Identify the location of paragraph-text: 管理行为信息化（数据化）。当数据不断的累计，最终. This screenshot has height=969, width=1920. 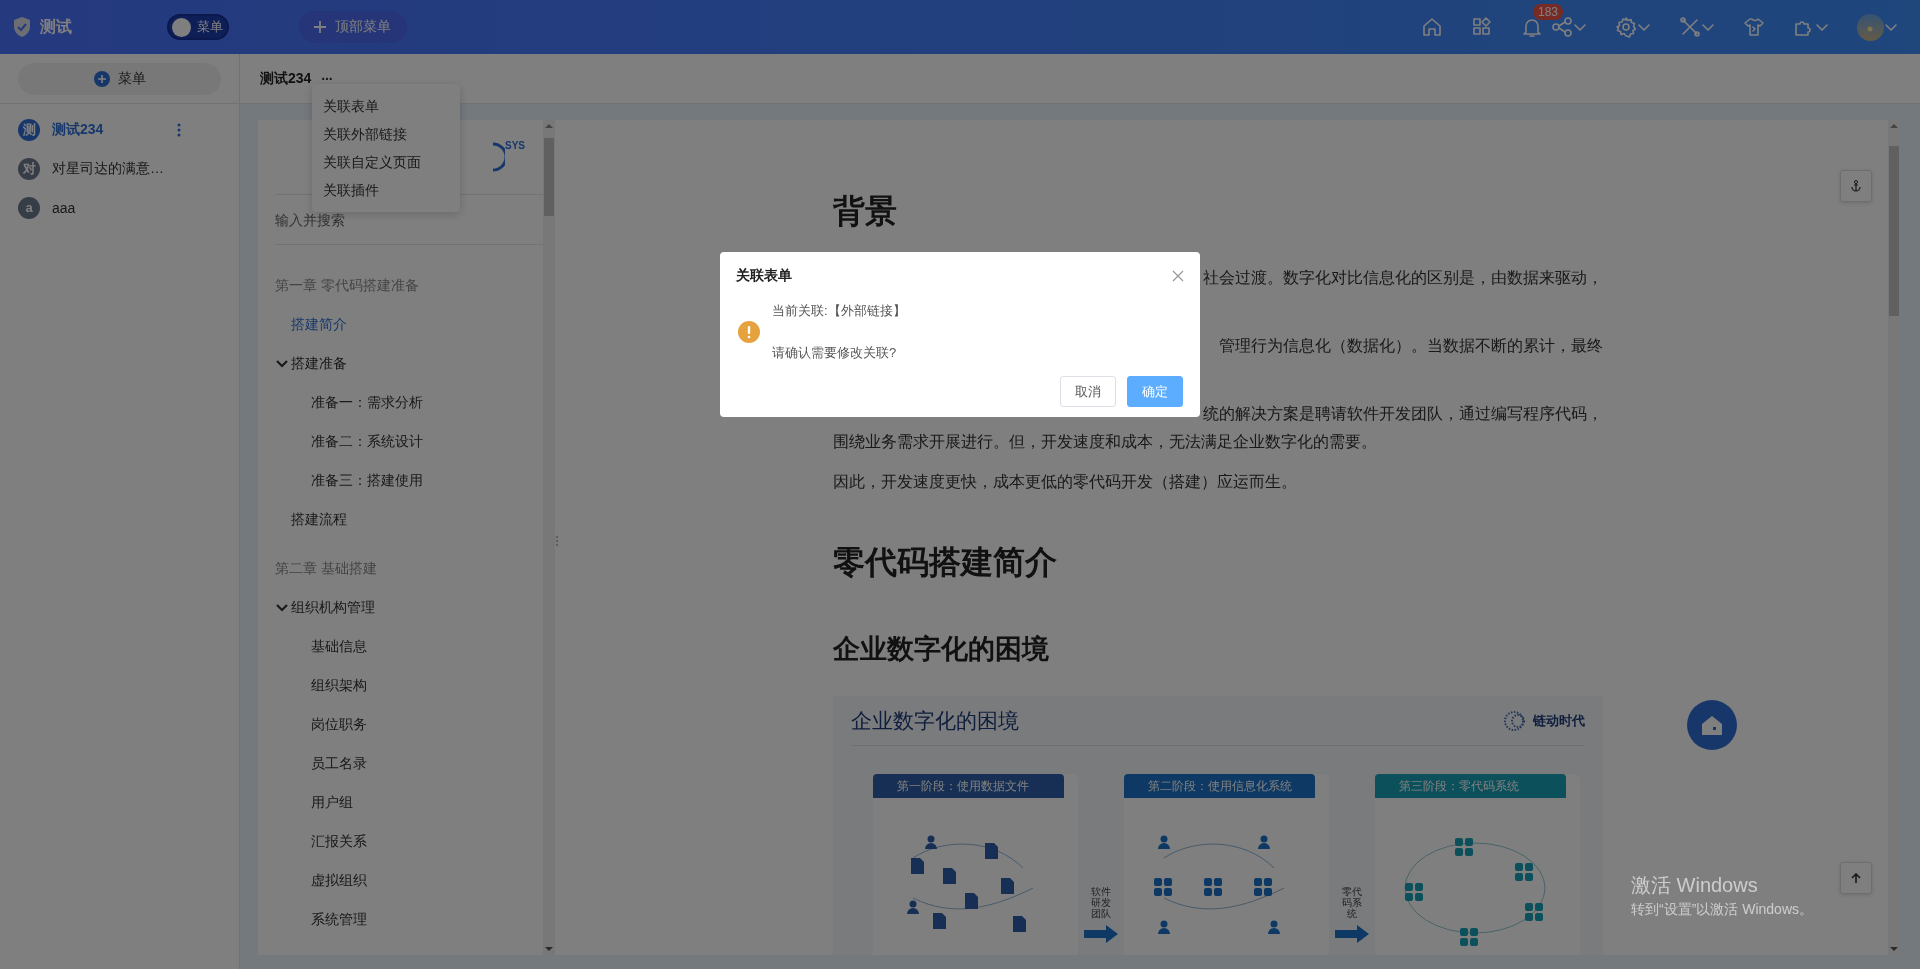
(1411, 346).